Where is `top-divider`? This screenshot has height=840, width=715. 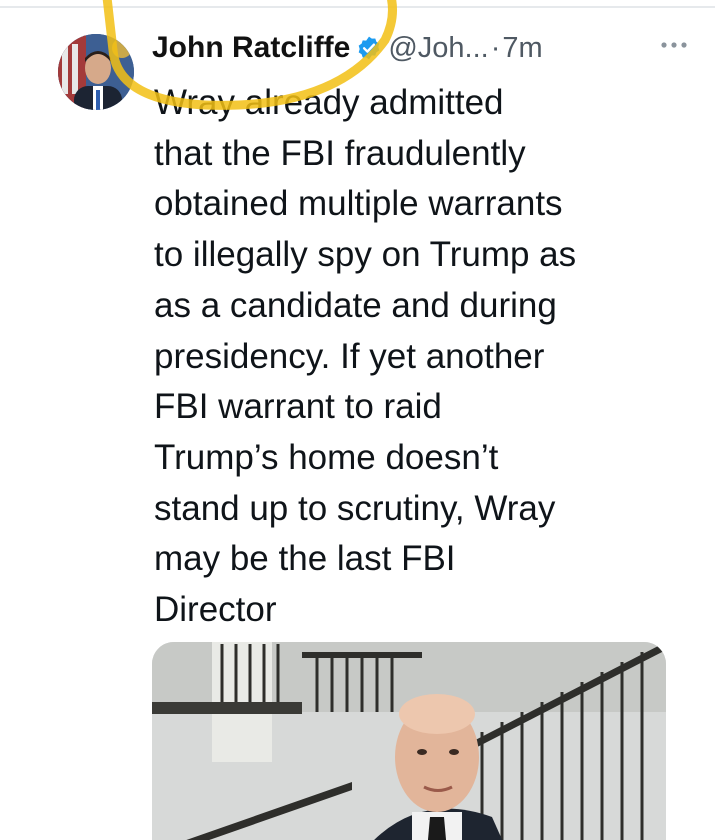 top-divider is located at coordinates (357, 7).